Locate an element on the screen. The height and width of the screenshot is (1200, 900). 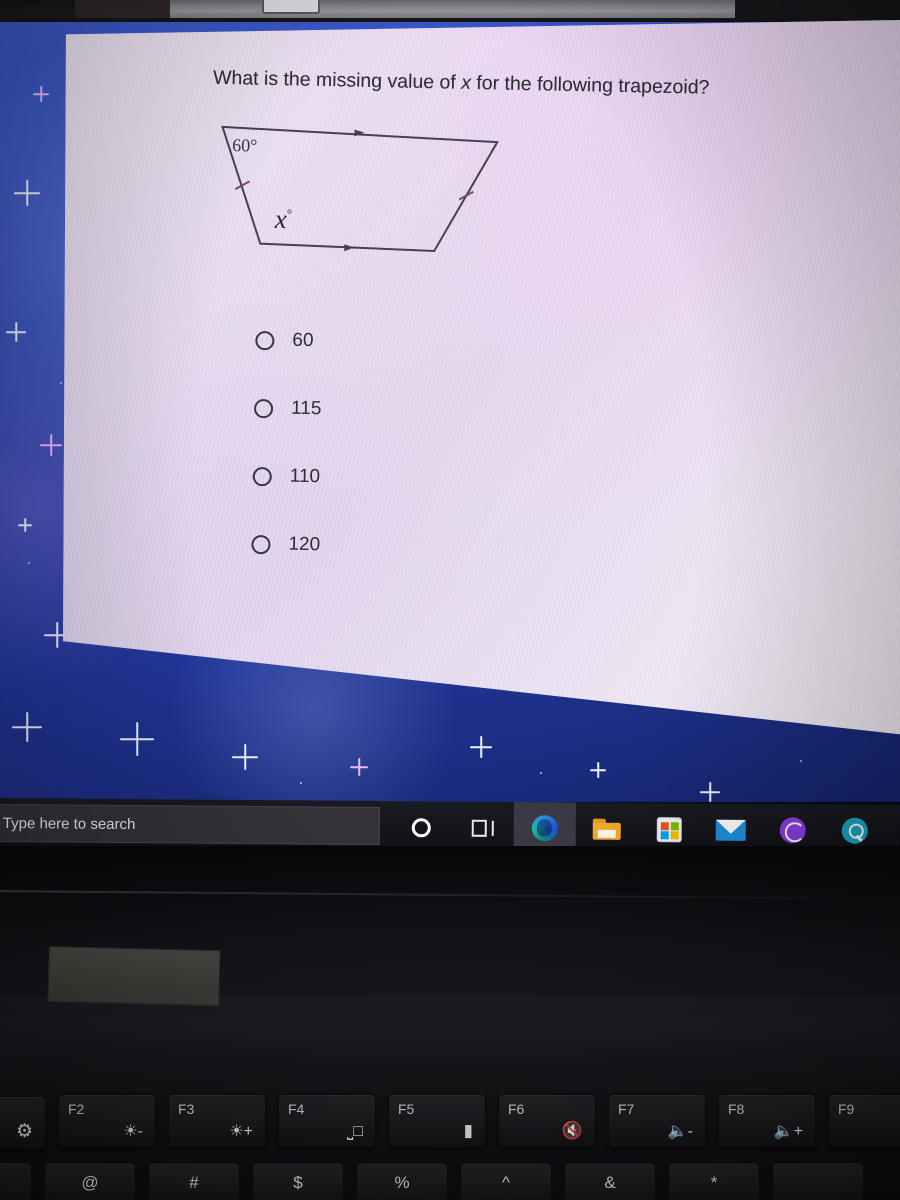
trapezoid-figure: 60° x° is located at coordinates (382, 208).